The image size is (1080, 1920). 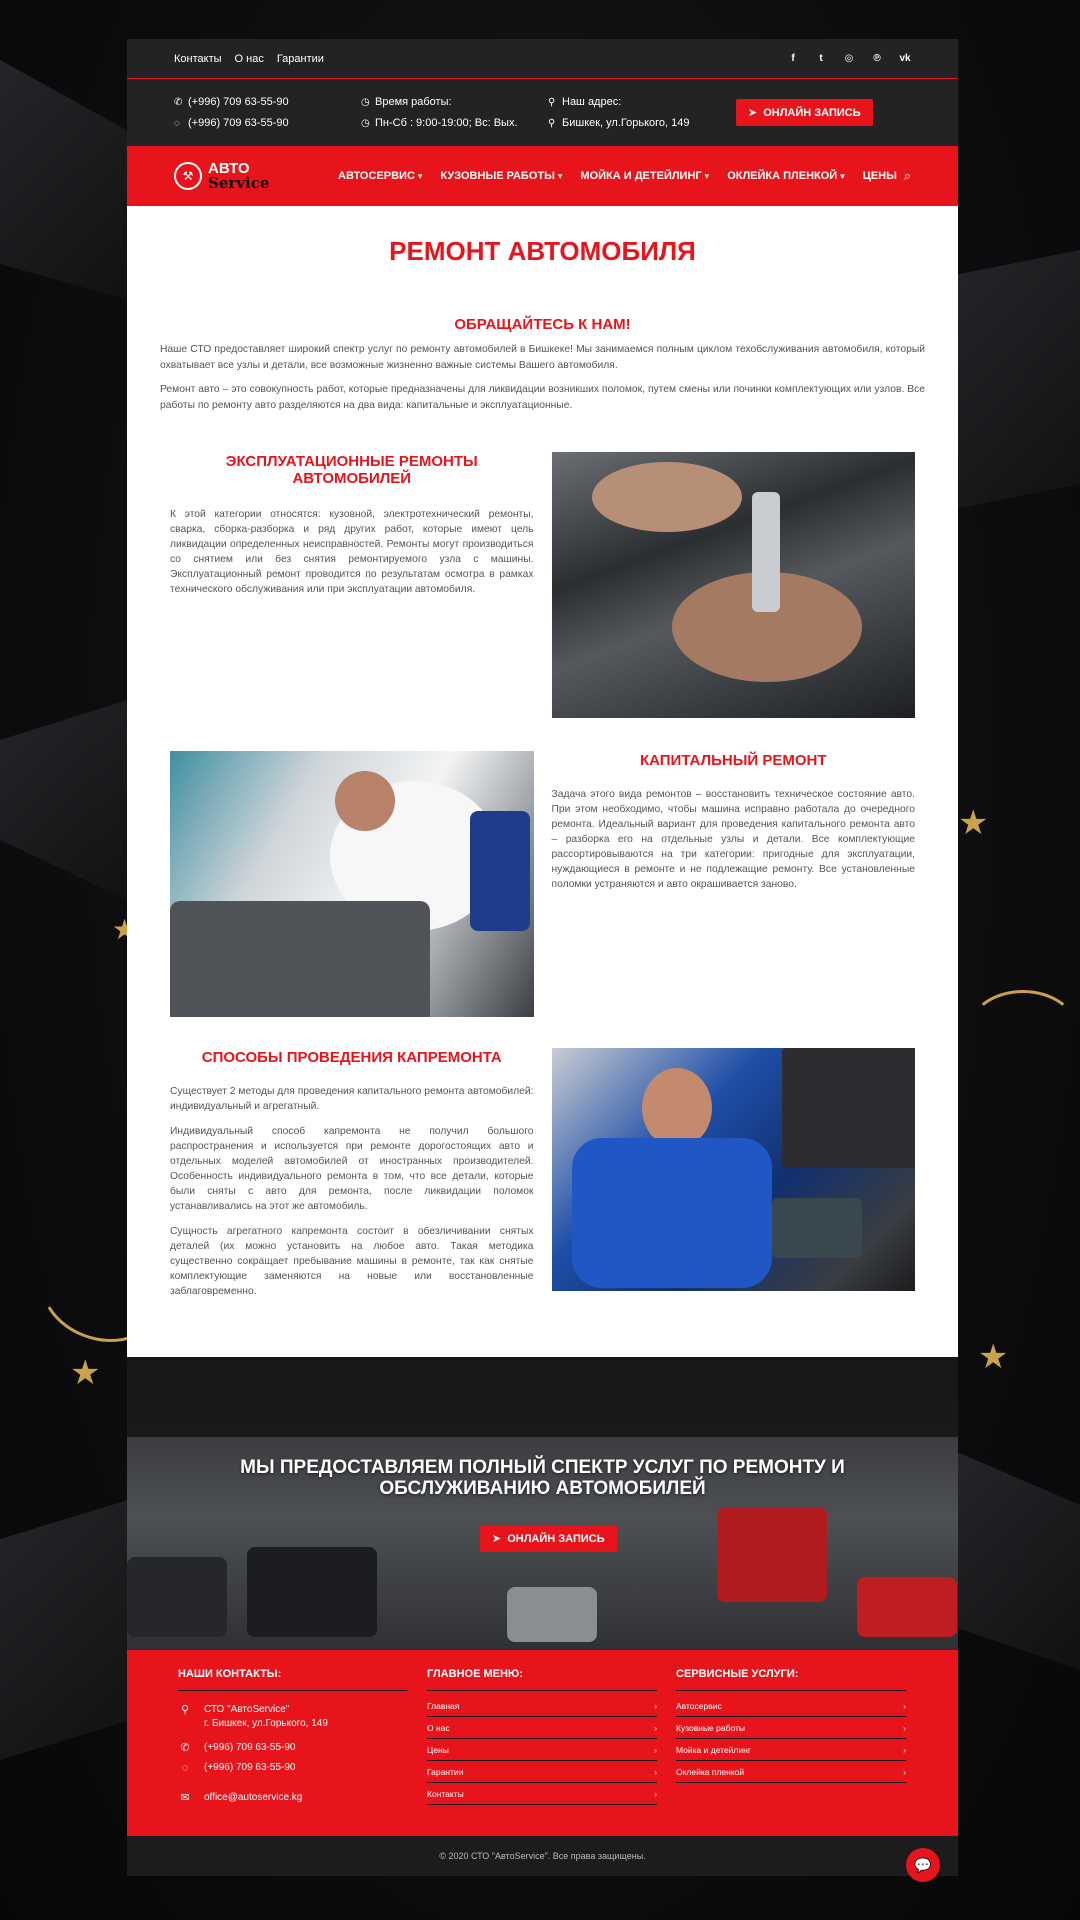 I want to click on section-heading: КАПИТАЛЬНЫЙ РЕМОНТ, so click(x=733, y=760).